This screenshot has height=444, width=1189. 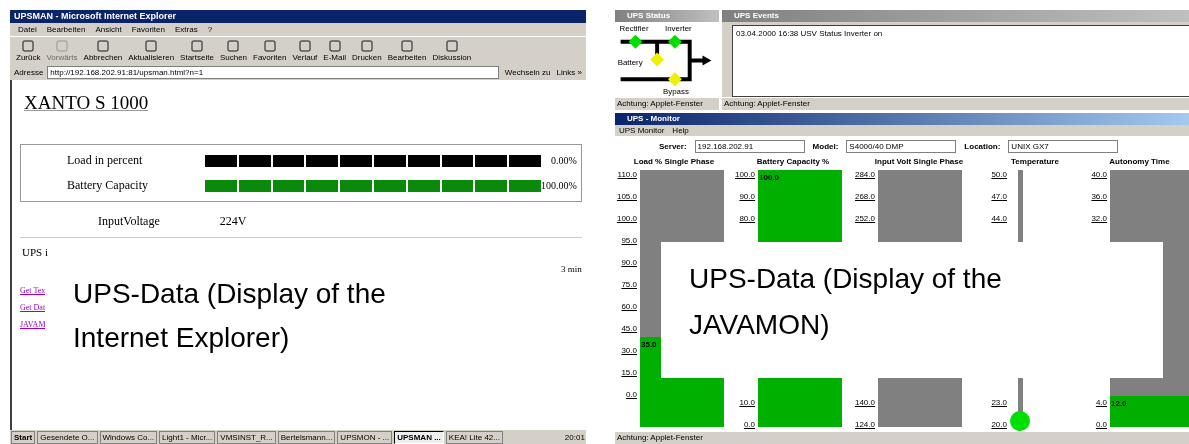 I want to click on toolbar-button: E-Mail, so click(x=334, y=51).